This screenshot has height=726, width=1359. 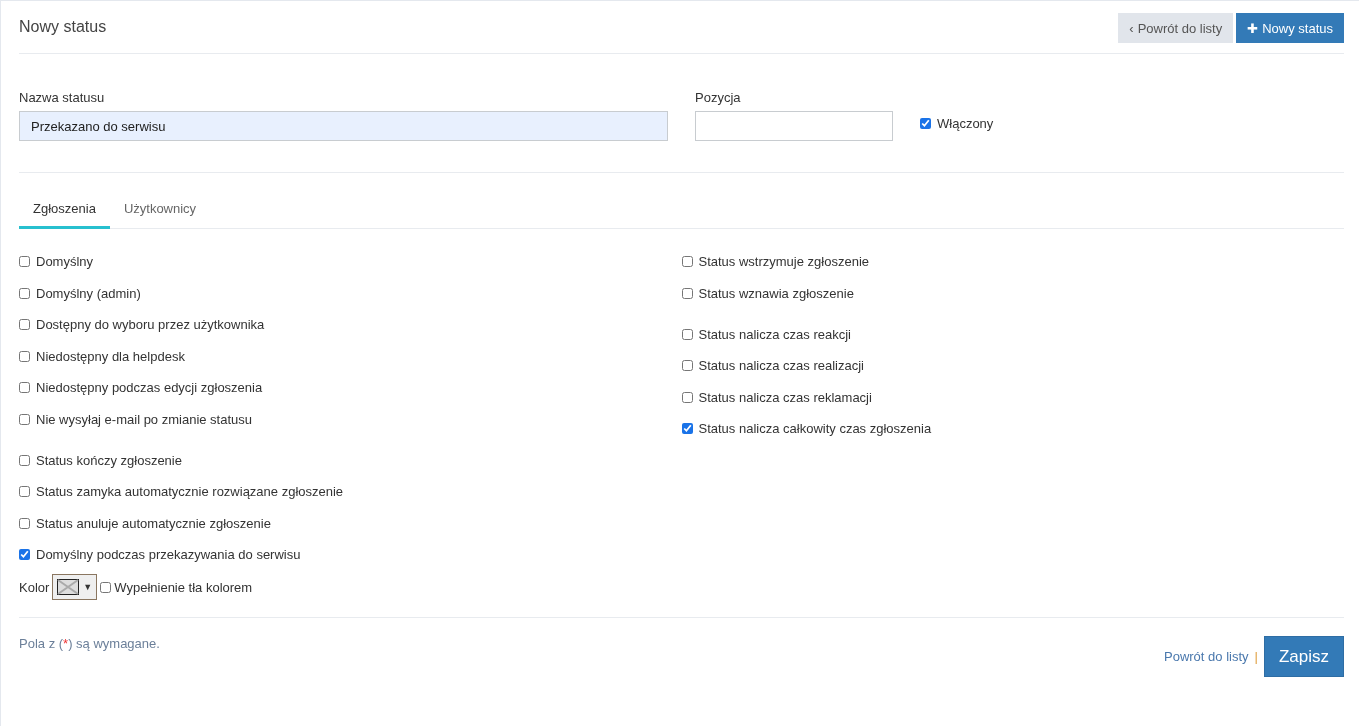 I want to click on empty-color-icon, so click(x=68, y=587).